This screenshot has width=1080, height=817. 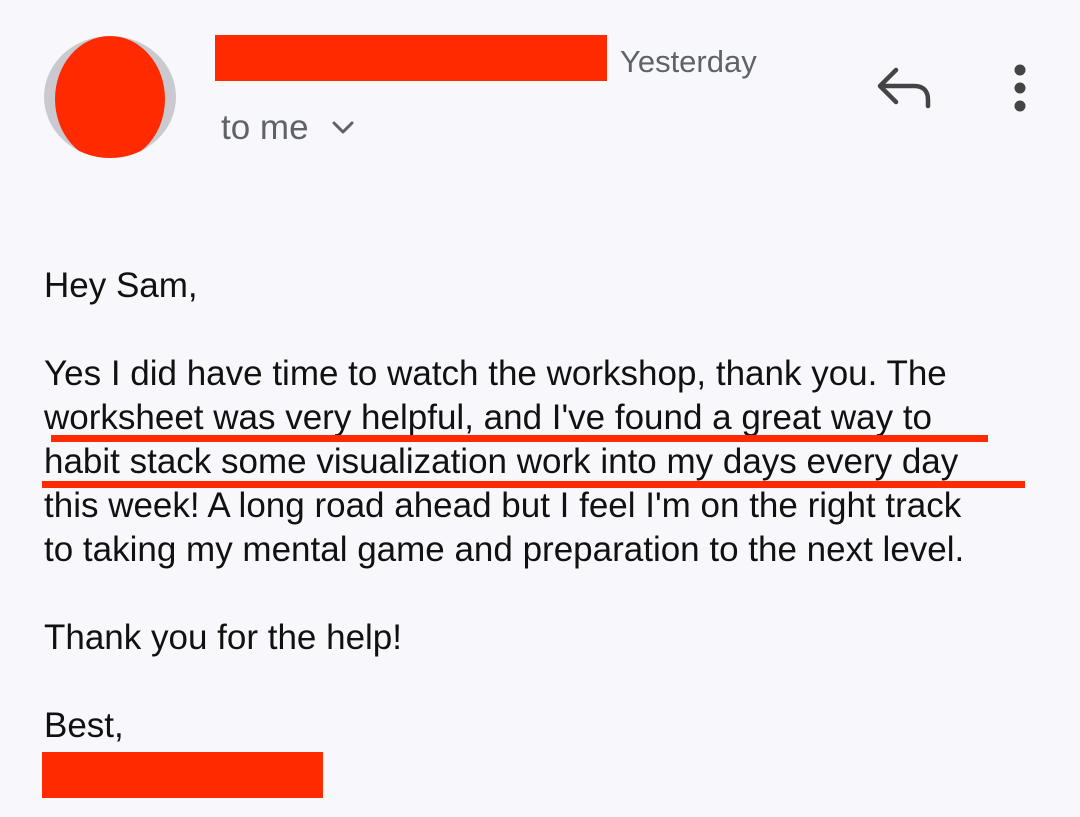 What do you see at coordinates (84, 725) in the screenshot?
I see `signoff: Best,` at bounding box center [84, 725].